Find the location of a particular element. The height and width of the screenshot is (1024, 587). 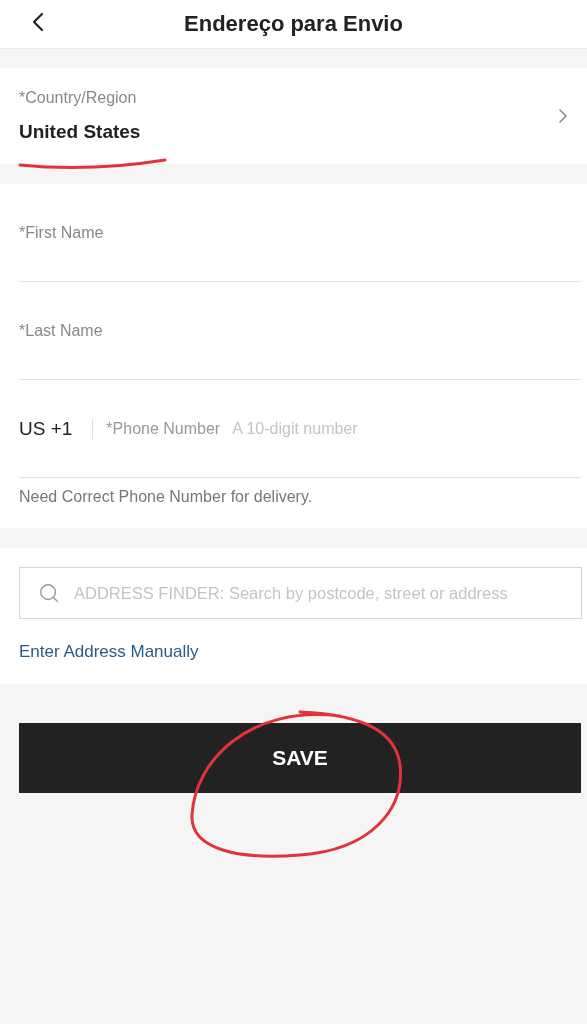

phone-input-field: A 10-digit number is located at coordinates (406, 428).